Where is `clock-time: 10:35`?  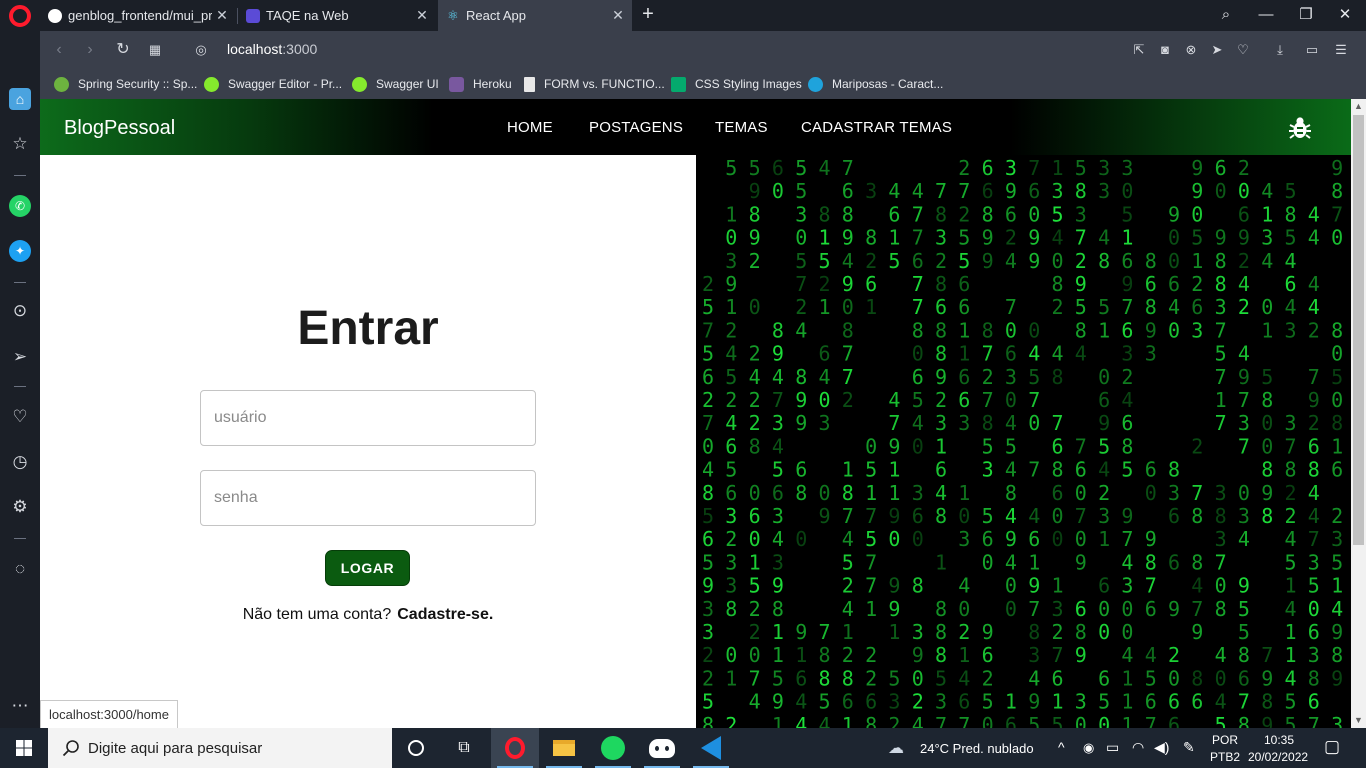 clock-time: 10:35 is located at coordinates (1279, 740).